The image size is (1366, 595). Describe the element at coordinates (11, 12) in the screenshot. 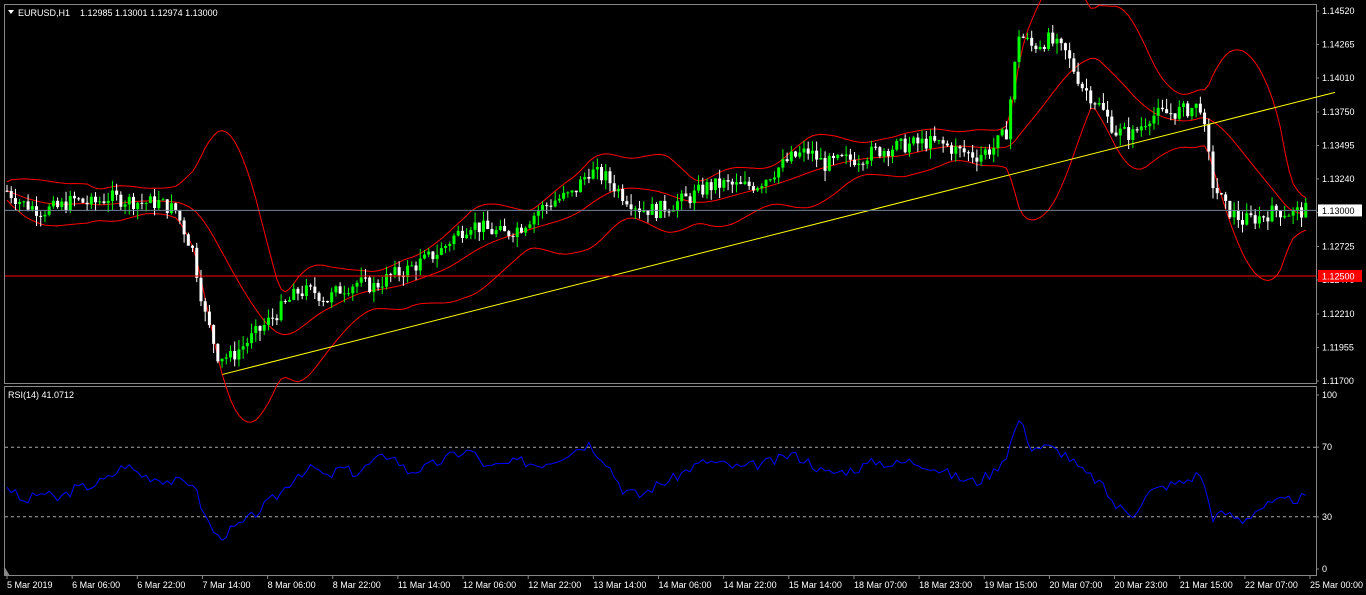

I see `symbol-menu-triangle-icon` at that location.